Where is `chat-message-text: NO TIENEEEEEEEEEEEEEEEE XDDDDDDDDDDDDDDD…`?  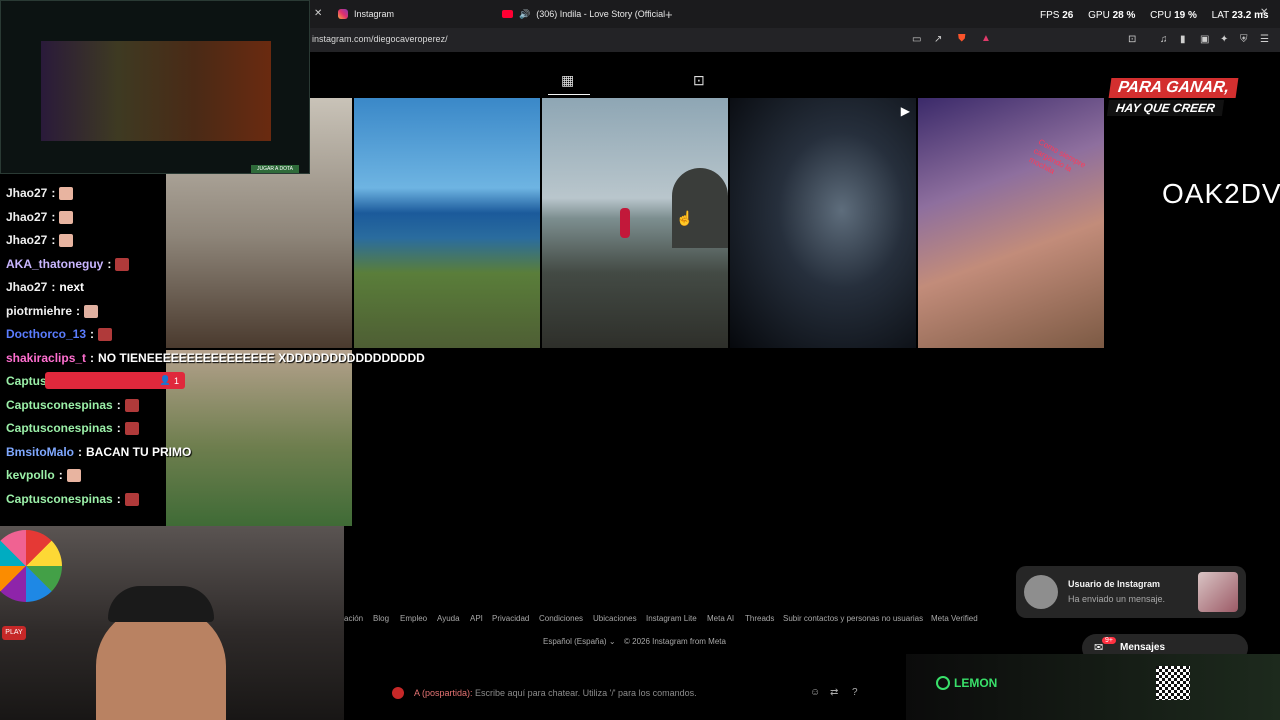
chat-message-text: NO TIENEEEEEEEEEEEEEEEE XDDDDDDDDDDDDDDD… is located at coordinates (261, 357).